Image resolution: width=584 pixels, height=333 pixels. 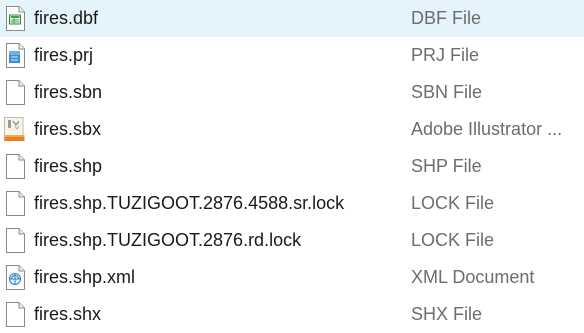 What do you see at coordinates (15, 18) in the screenshot?
I see `dbf-file-icon` at bounding box center [15, 18].